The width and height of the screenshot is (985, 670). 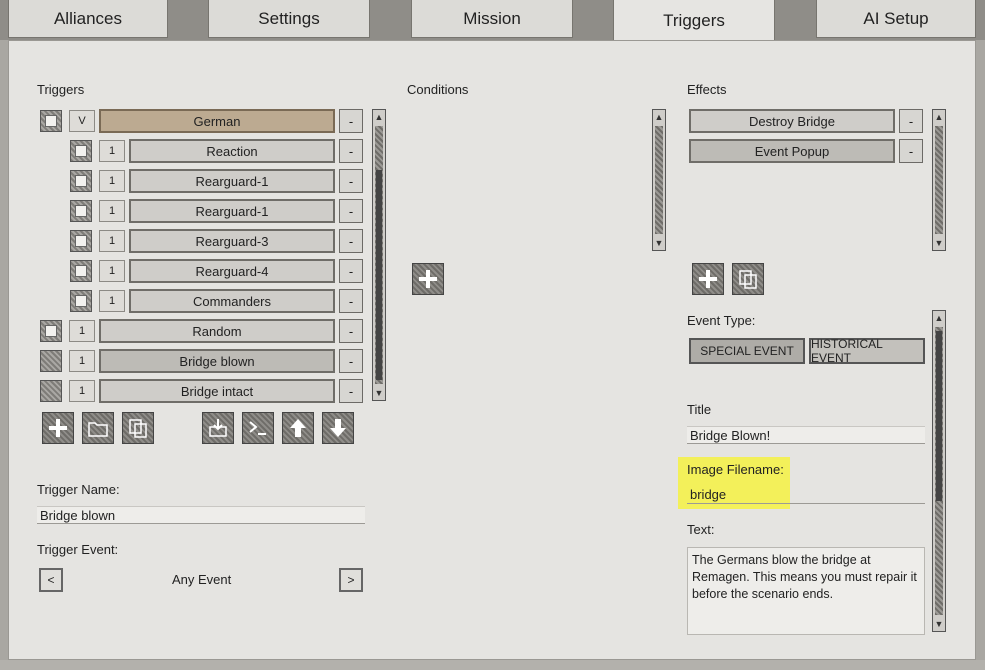 What do you see at coordinates (806, 495) in the screenshot?
I see `image-filename-input: bridge` at bounding box center [806, 495].